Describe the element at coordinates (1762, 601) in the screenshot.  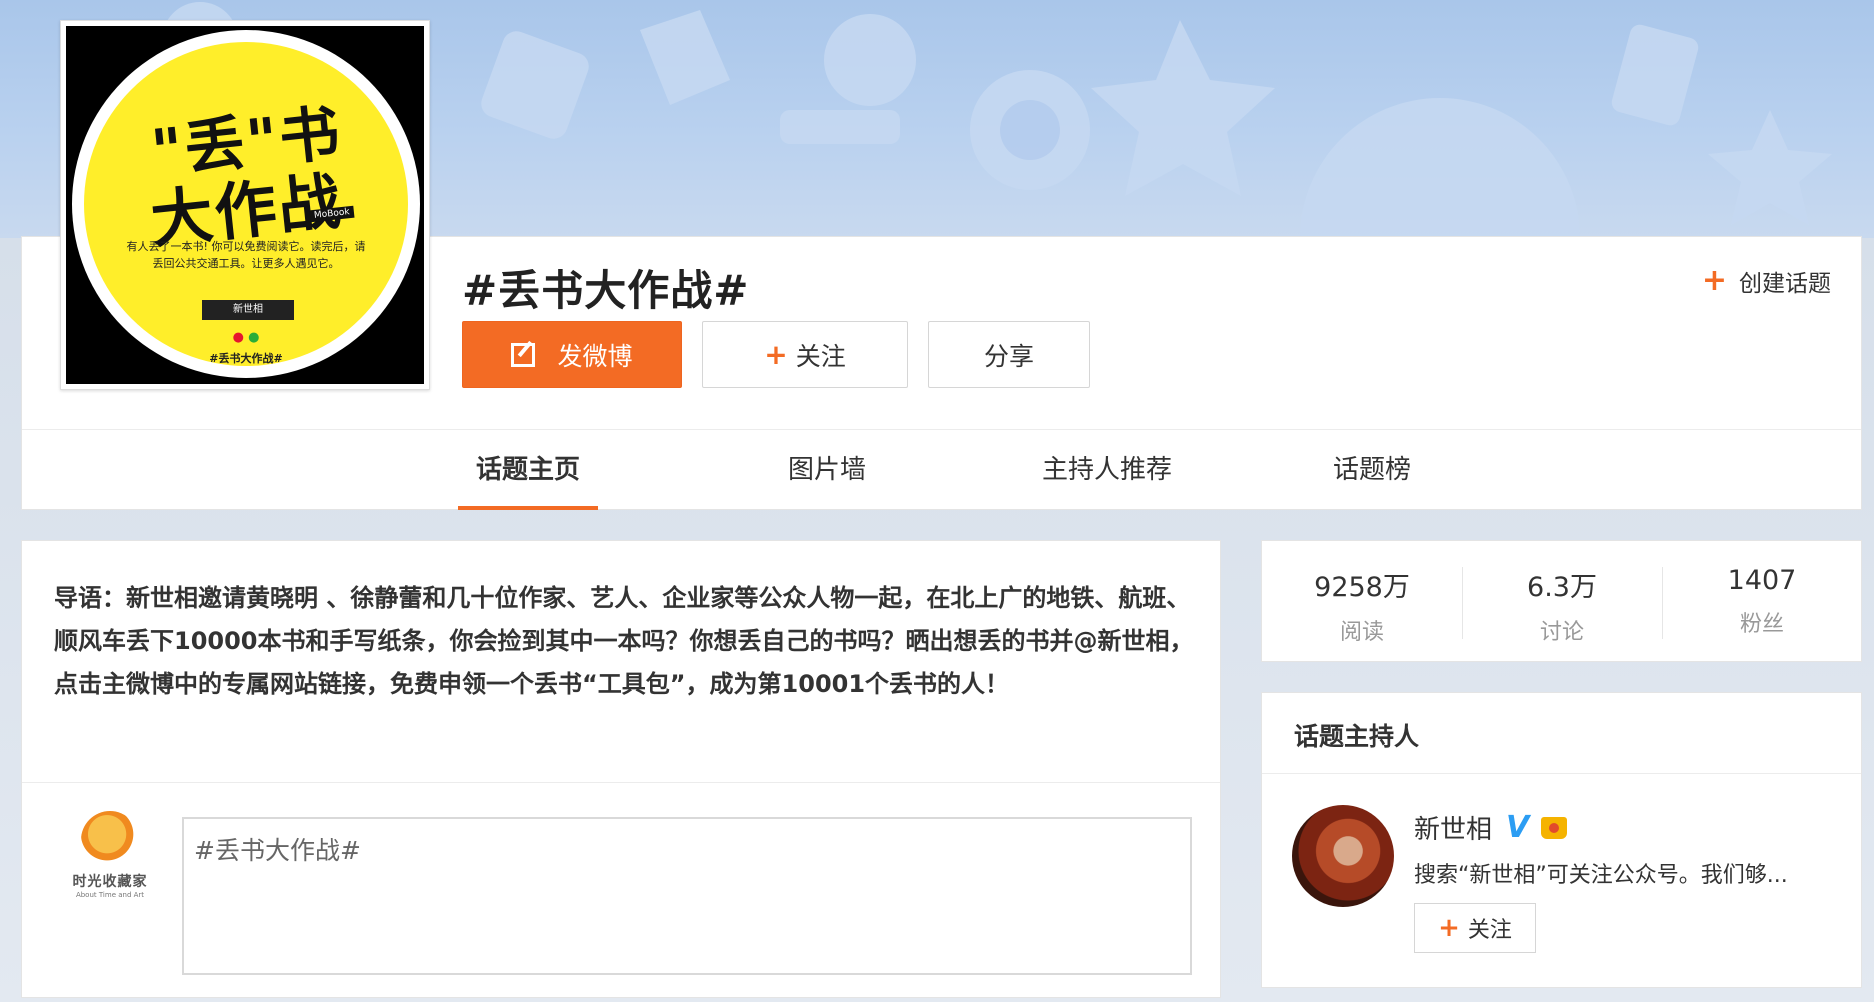
I see `stat-fans: 1407 粉丝` at that location.